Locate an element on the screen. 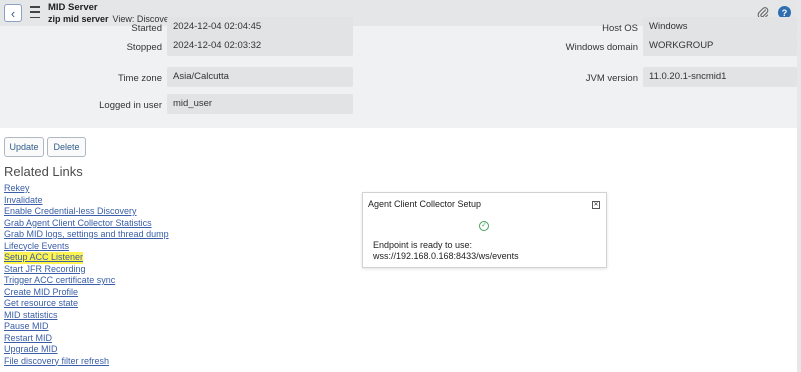 This screenshot has height=372, width=801. related-links-heading: Related Links is located at coordinates (43, 171).